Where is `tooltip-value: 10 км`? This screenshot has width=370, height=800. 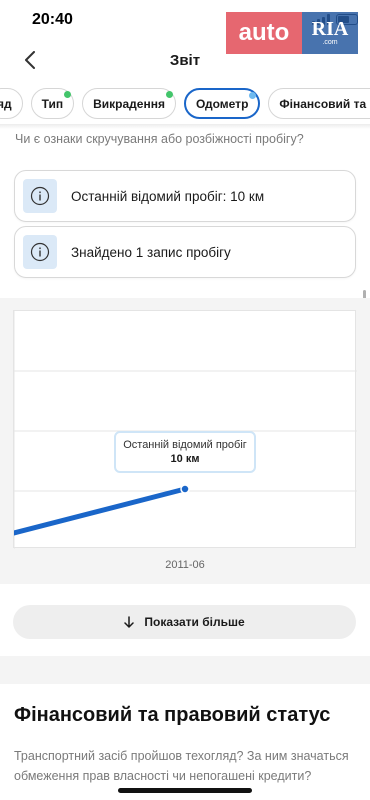 tooltip-value: 10 км is located at coordinates (185, 459).